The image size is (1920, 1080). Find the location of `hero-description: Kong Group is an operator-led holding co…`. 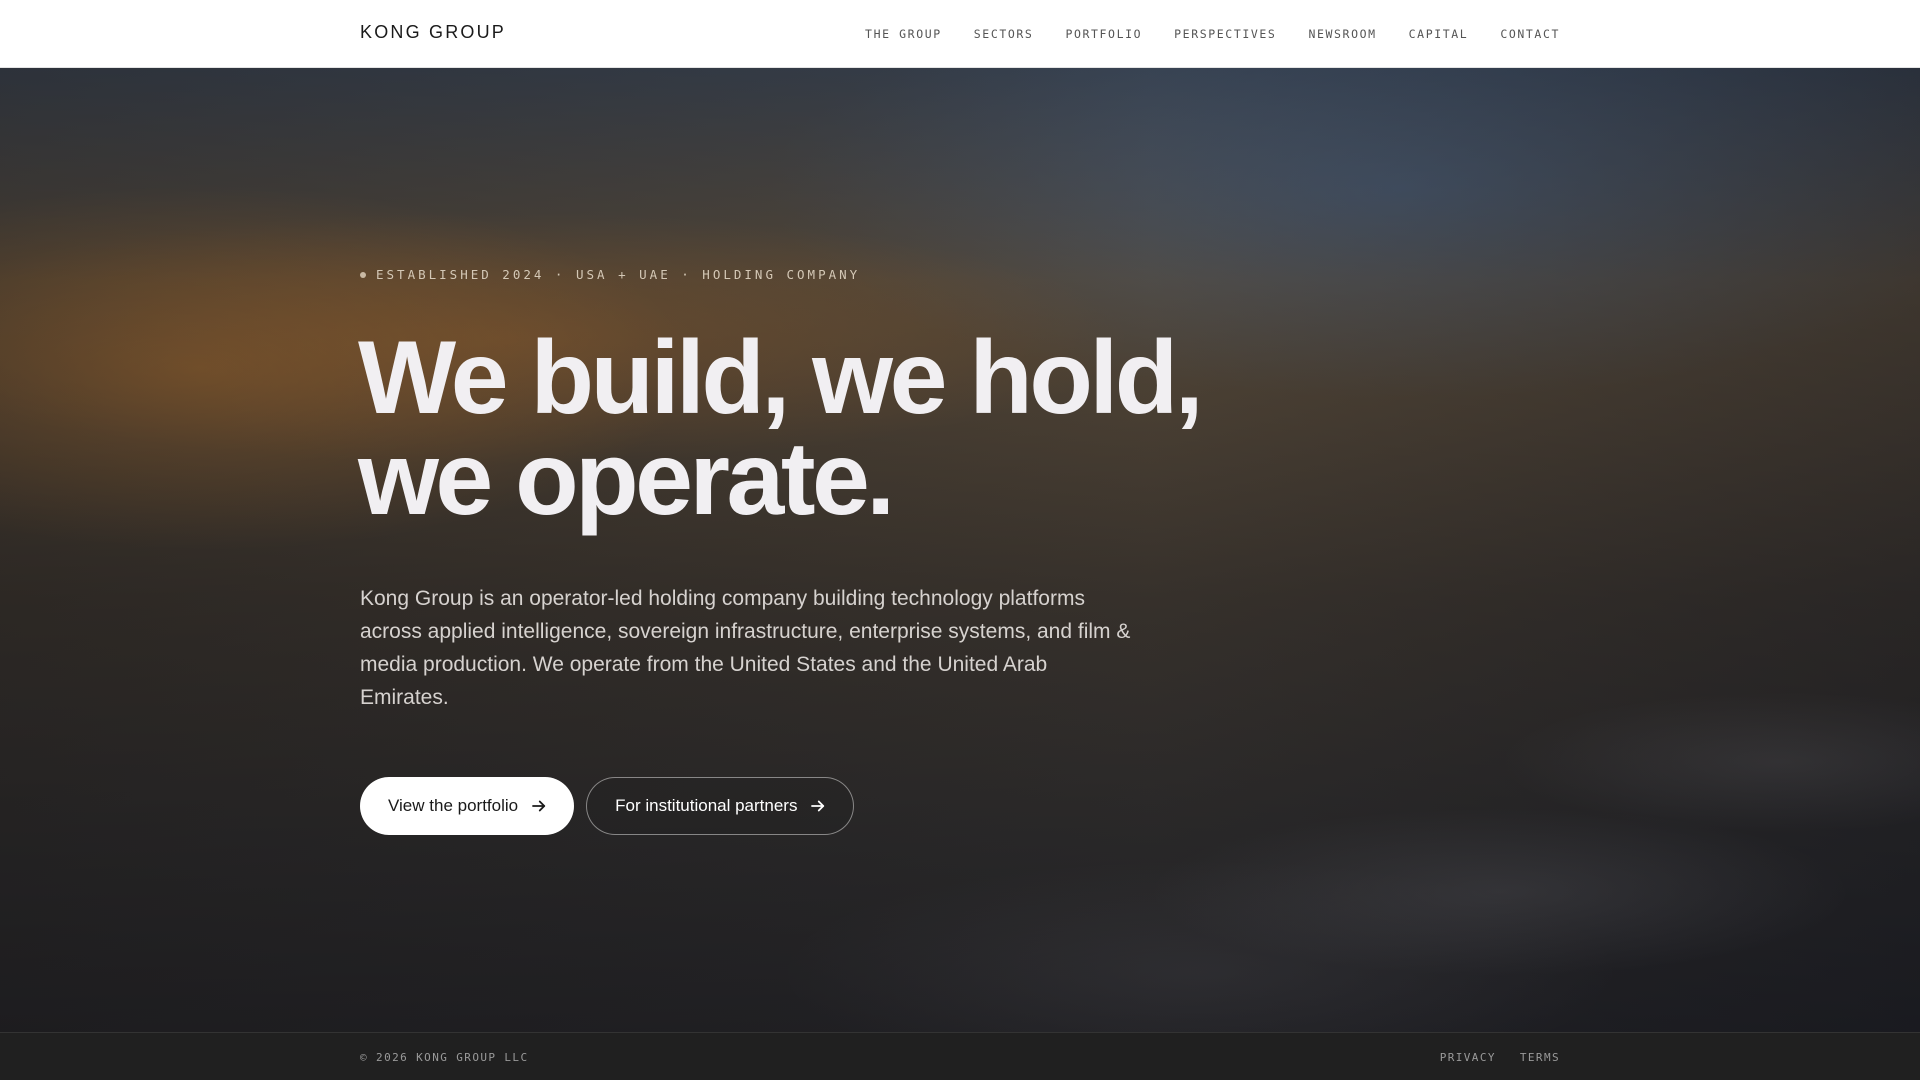

hero-description: Kong Group is an operator-led holding co… is located at coordinates (745, 648).